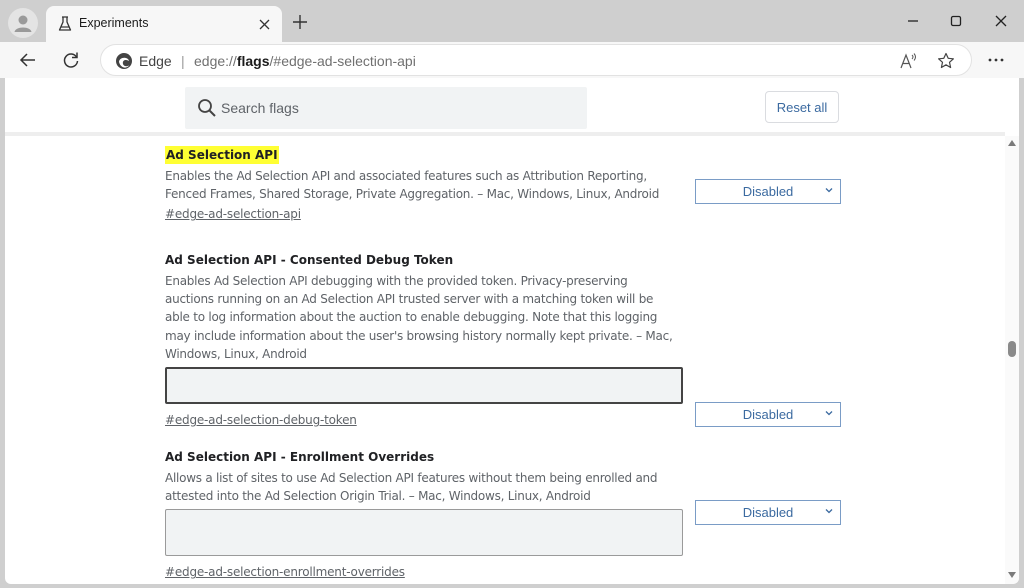  What do you see at coordinates (222, 155) in the screenshot?
I see `flag-title: Ad Selection API` at bounding box center [222, 155].